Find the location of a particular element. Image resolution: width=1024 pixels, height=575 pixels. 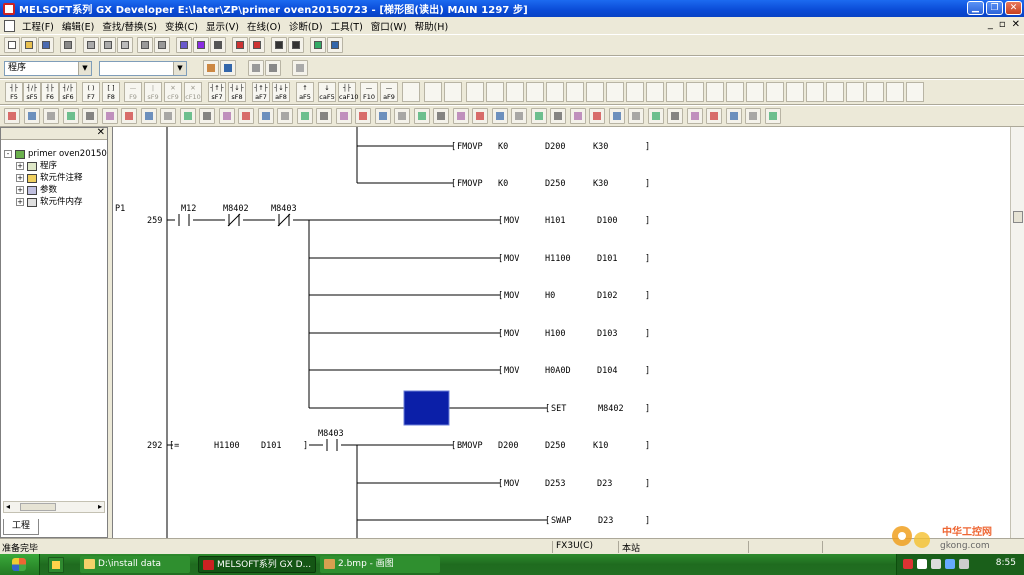

minimize-button: ▁ is located at coordinates (975, 8).